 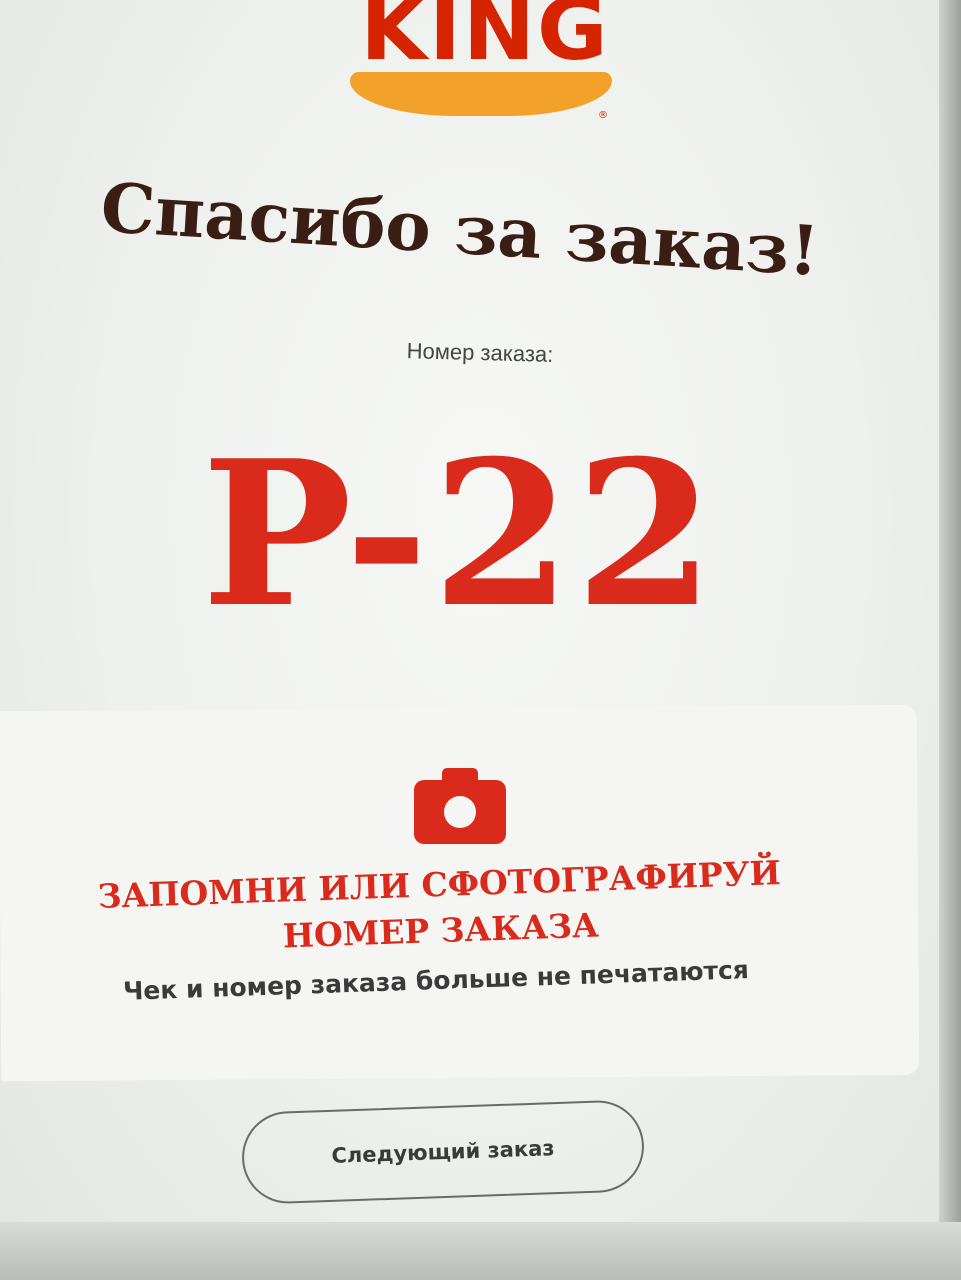 What do you see at coordinates (481, 94) in the screenshot?
I see `logo-bun-shape` at bounding box center [481, 94].